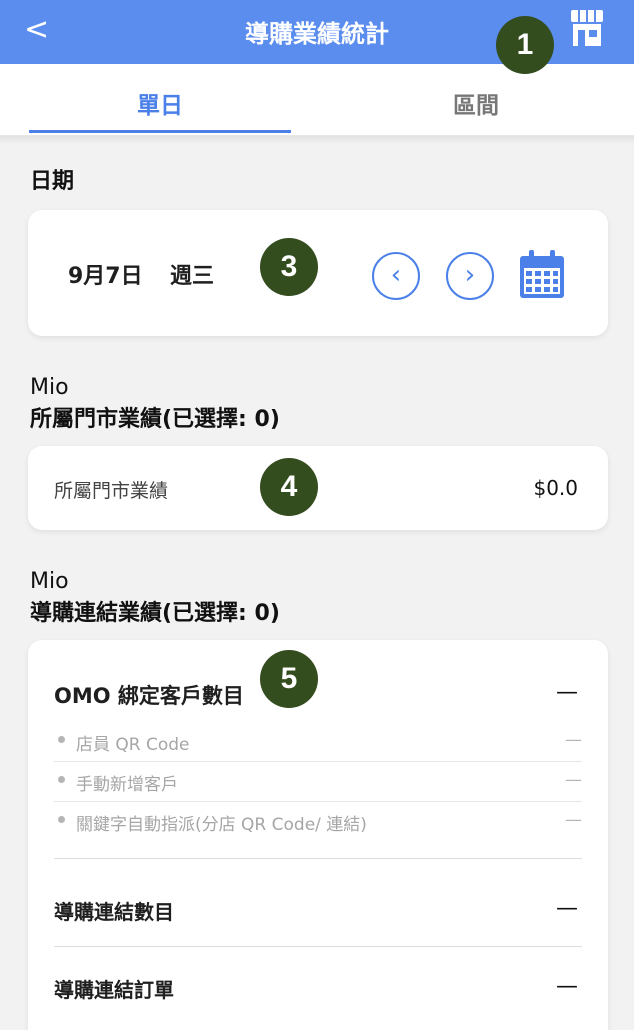  Describe the element at coordinates (542, 274) in the screenshot. I see `calendar-icon` at that location.